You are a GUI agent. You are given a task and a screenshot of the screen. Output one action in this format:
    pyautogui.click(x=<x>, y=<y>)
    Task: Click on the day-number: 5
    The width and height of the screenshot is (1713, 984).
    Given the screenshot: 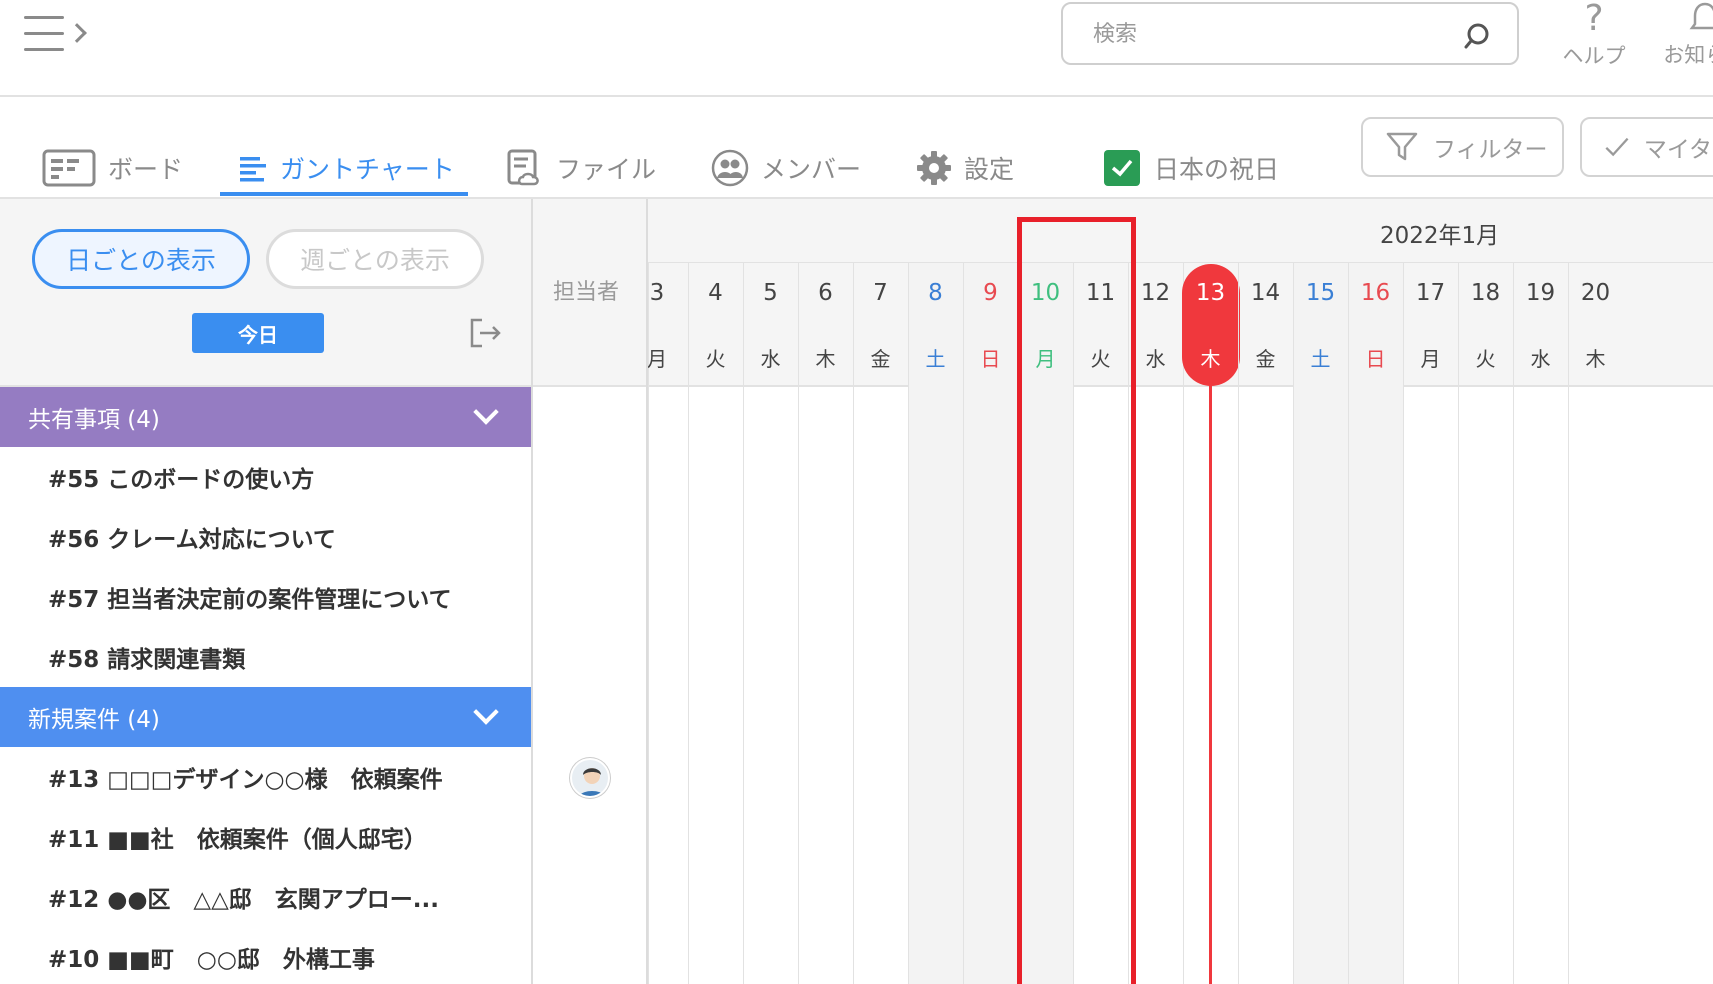 What is the action you would take?
    pyautogui.click(x=770, y=293)
    